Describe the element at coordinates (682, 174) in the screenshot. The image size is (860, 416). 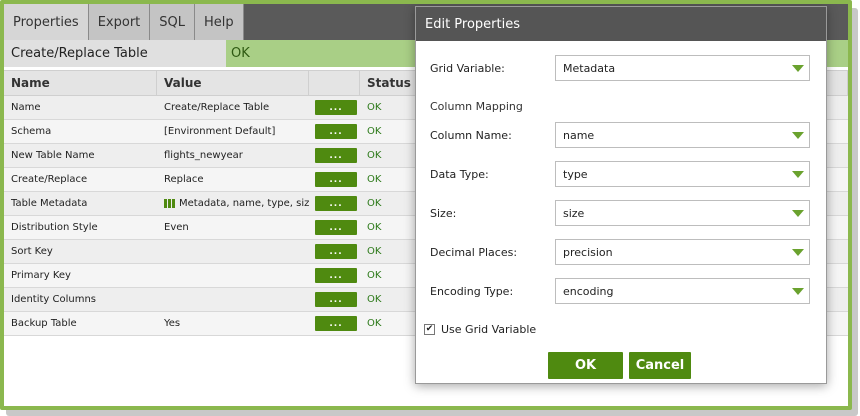
I see `mapping-field-select: type` at that location.